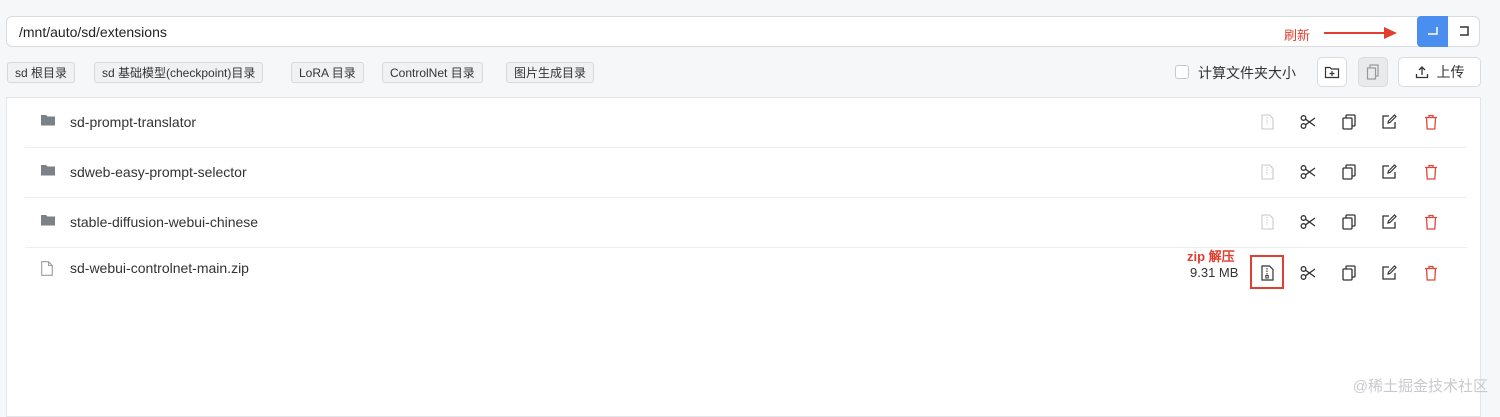 The height and width of the screenshot is (417, 1500). Describe the element at coordinates (1182, 72) in the screenshot. I see `calc-folder-size-checkbox` at that location.